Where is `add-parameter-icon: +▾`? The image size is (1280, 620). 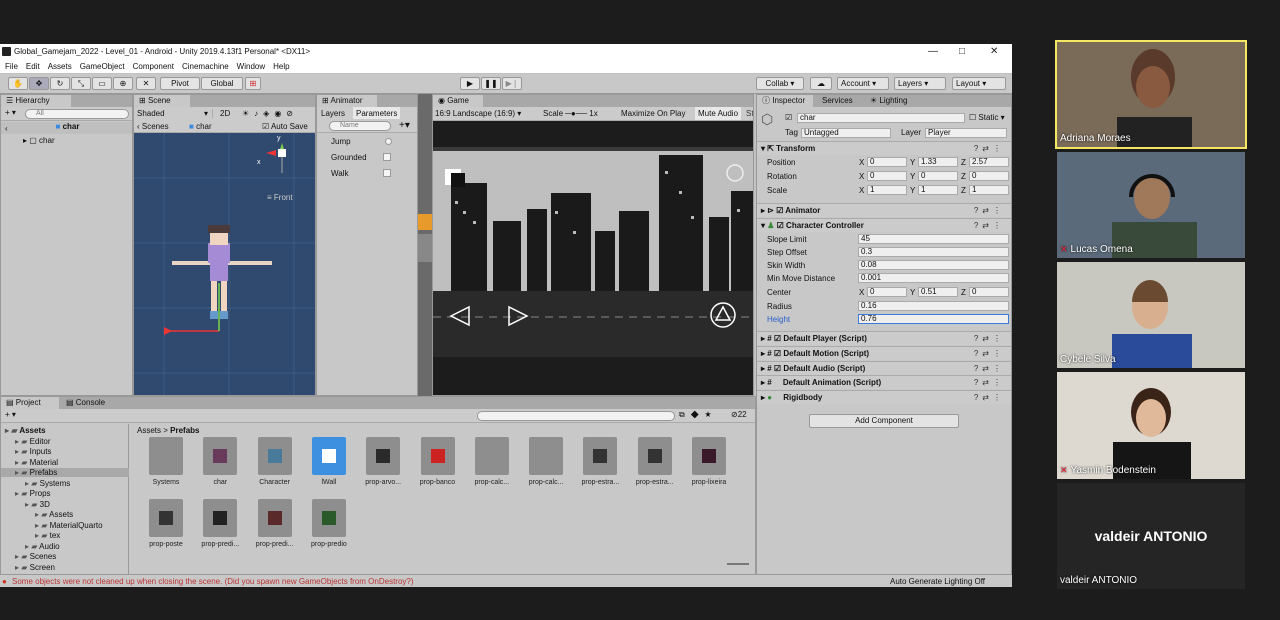
add-parameter-icon: +▾ is located at coordinates (404, 125).